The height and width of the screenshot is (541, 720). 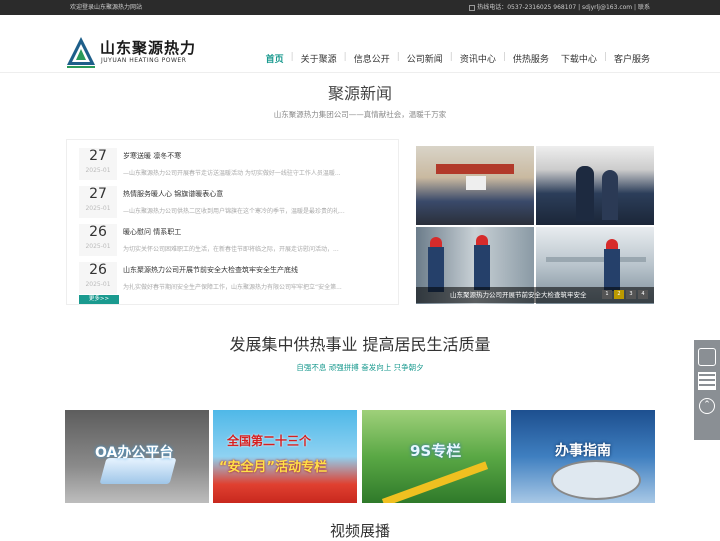 I want to click on phone-icon, so click(x=472, y=7).